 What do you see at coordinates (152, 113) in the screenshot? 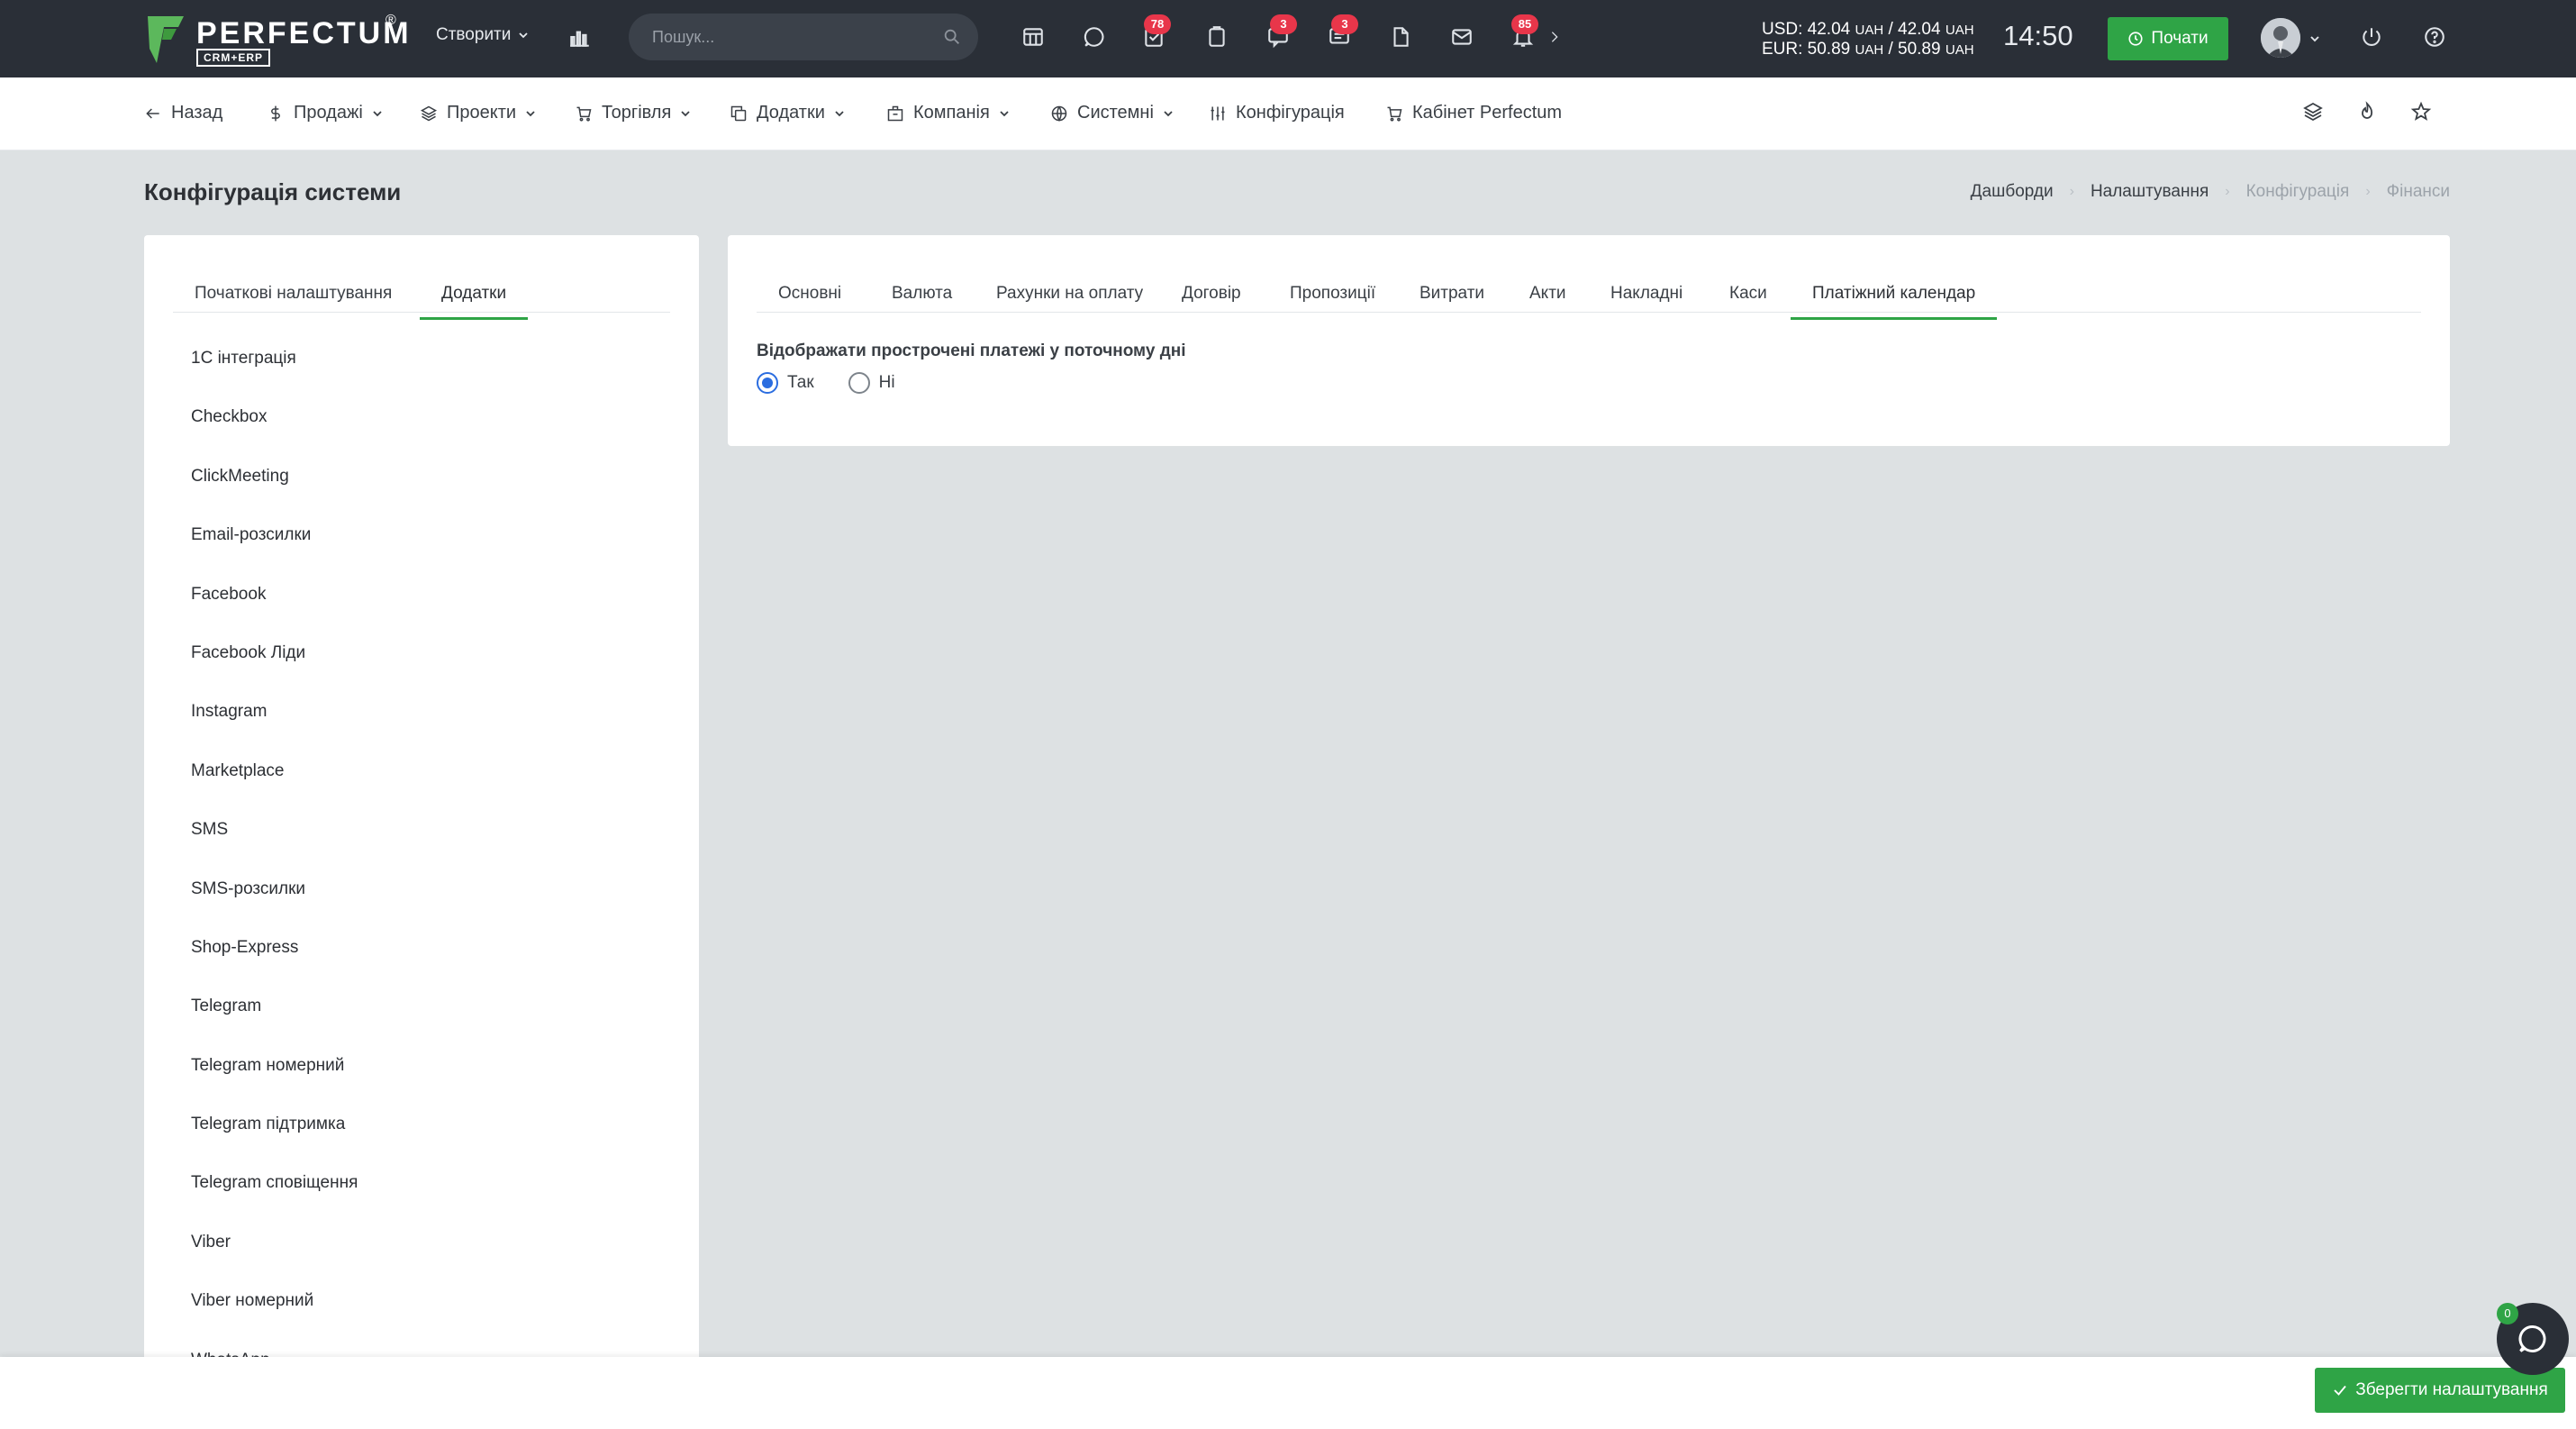
I see `arrow-left-icon` at bounding box center [152, 113].